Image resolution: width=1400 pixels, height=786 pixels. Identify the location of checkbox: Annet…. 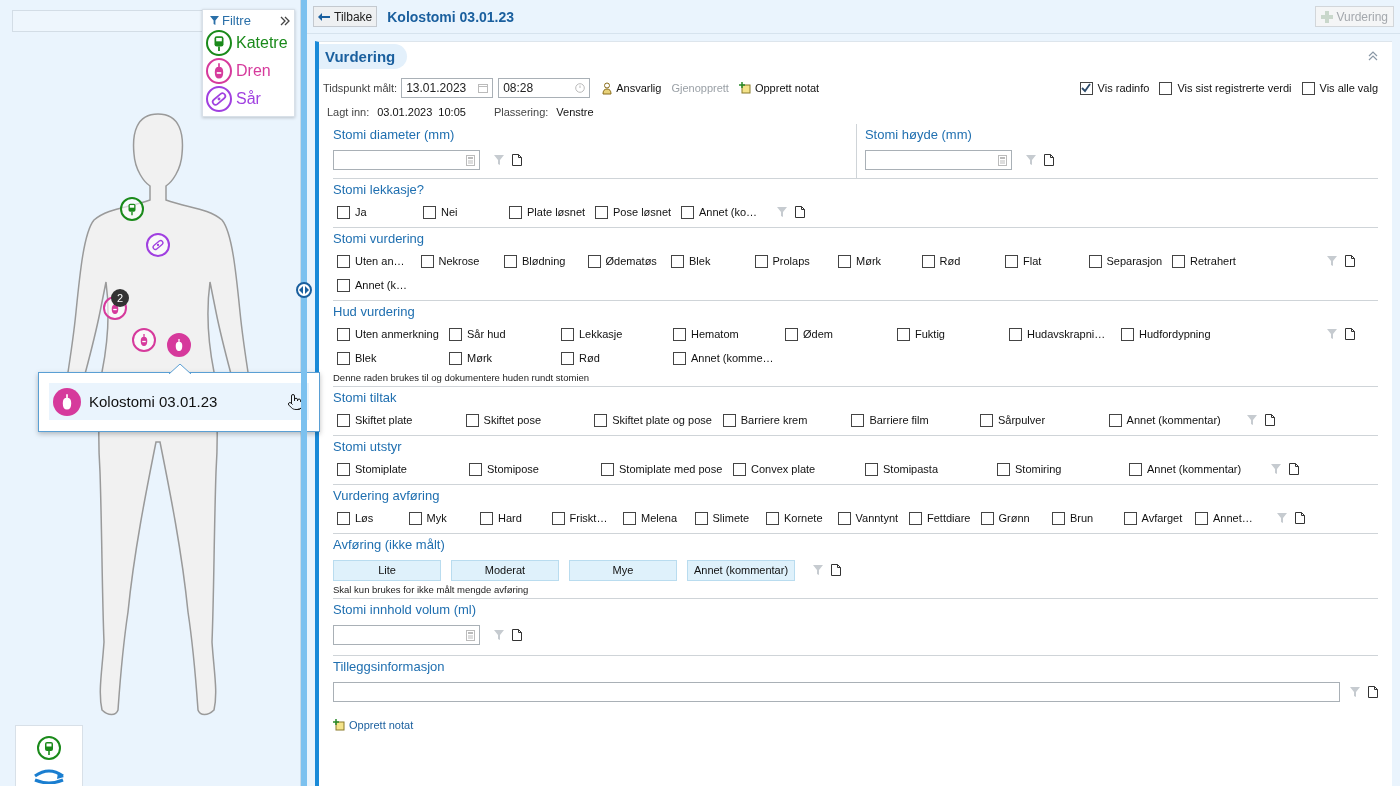
(1231, 518).